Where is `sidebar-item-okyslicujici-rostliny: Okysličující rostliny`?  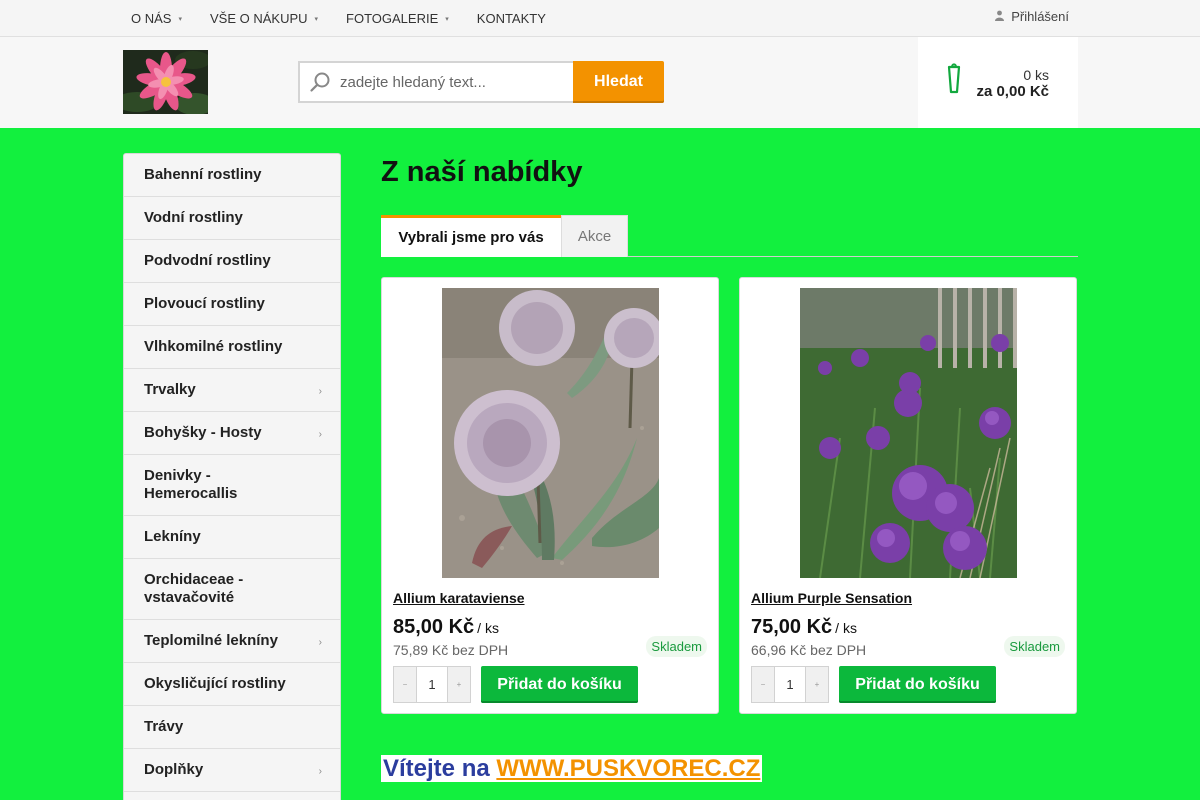 sidebar-item-okyslicujici-rostliny: Okysličující rostliny is located at coordinates (232, 684).